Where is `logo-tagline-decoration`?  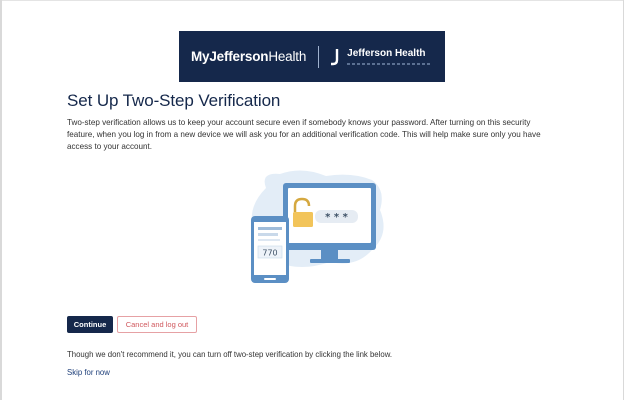
logo-tagline-decoration is located at coordinates (389, 64).